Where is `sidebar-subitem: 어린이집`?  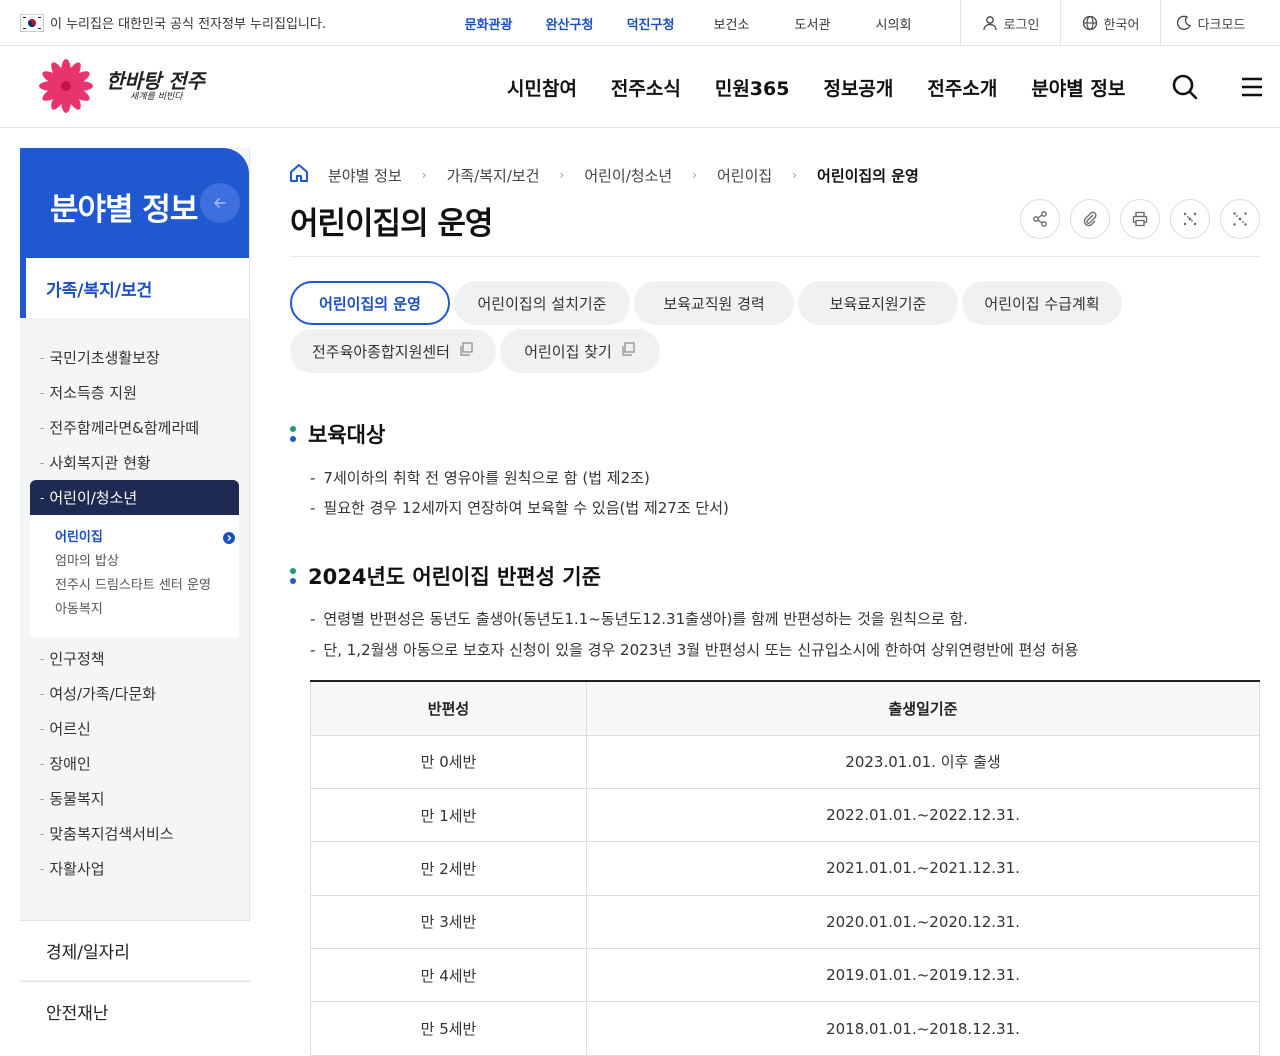
sidebar-subitem: 어린이집 is located at coordinates (145, 537).